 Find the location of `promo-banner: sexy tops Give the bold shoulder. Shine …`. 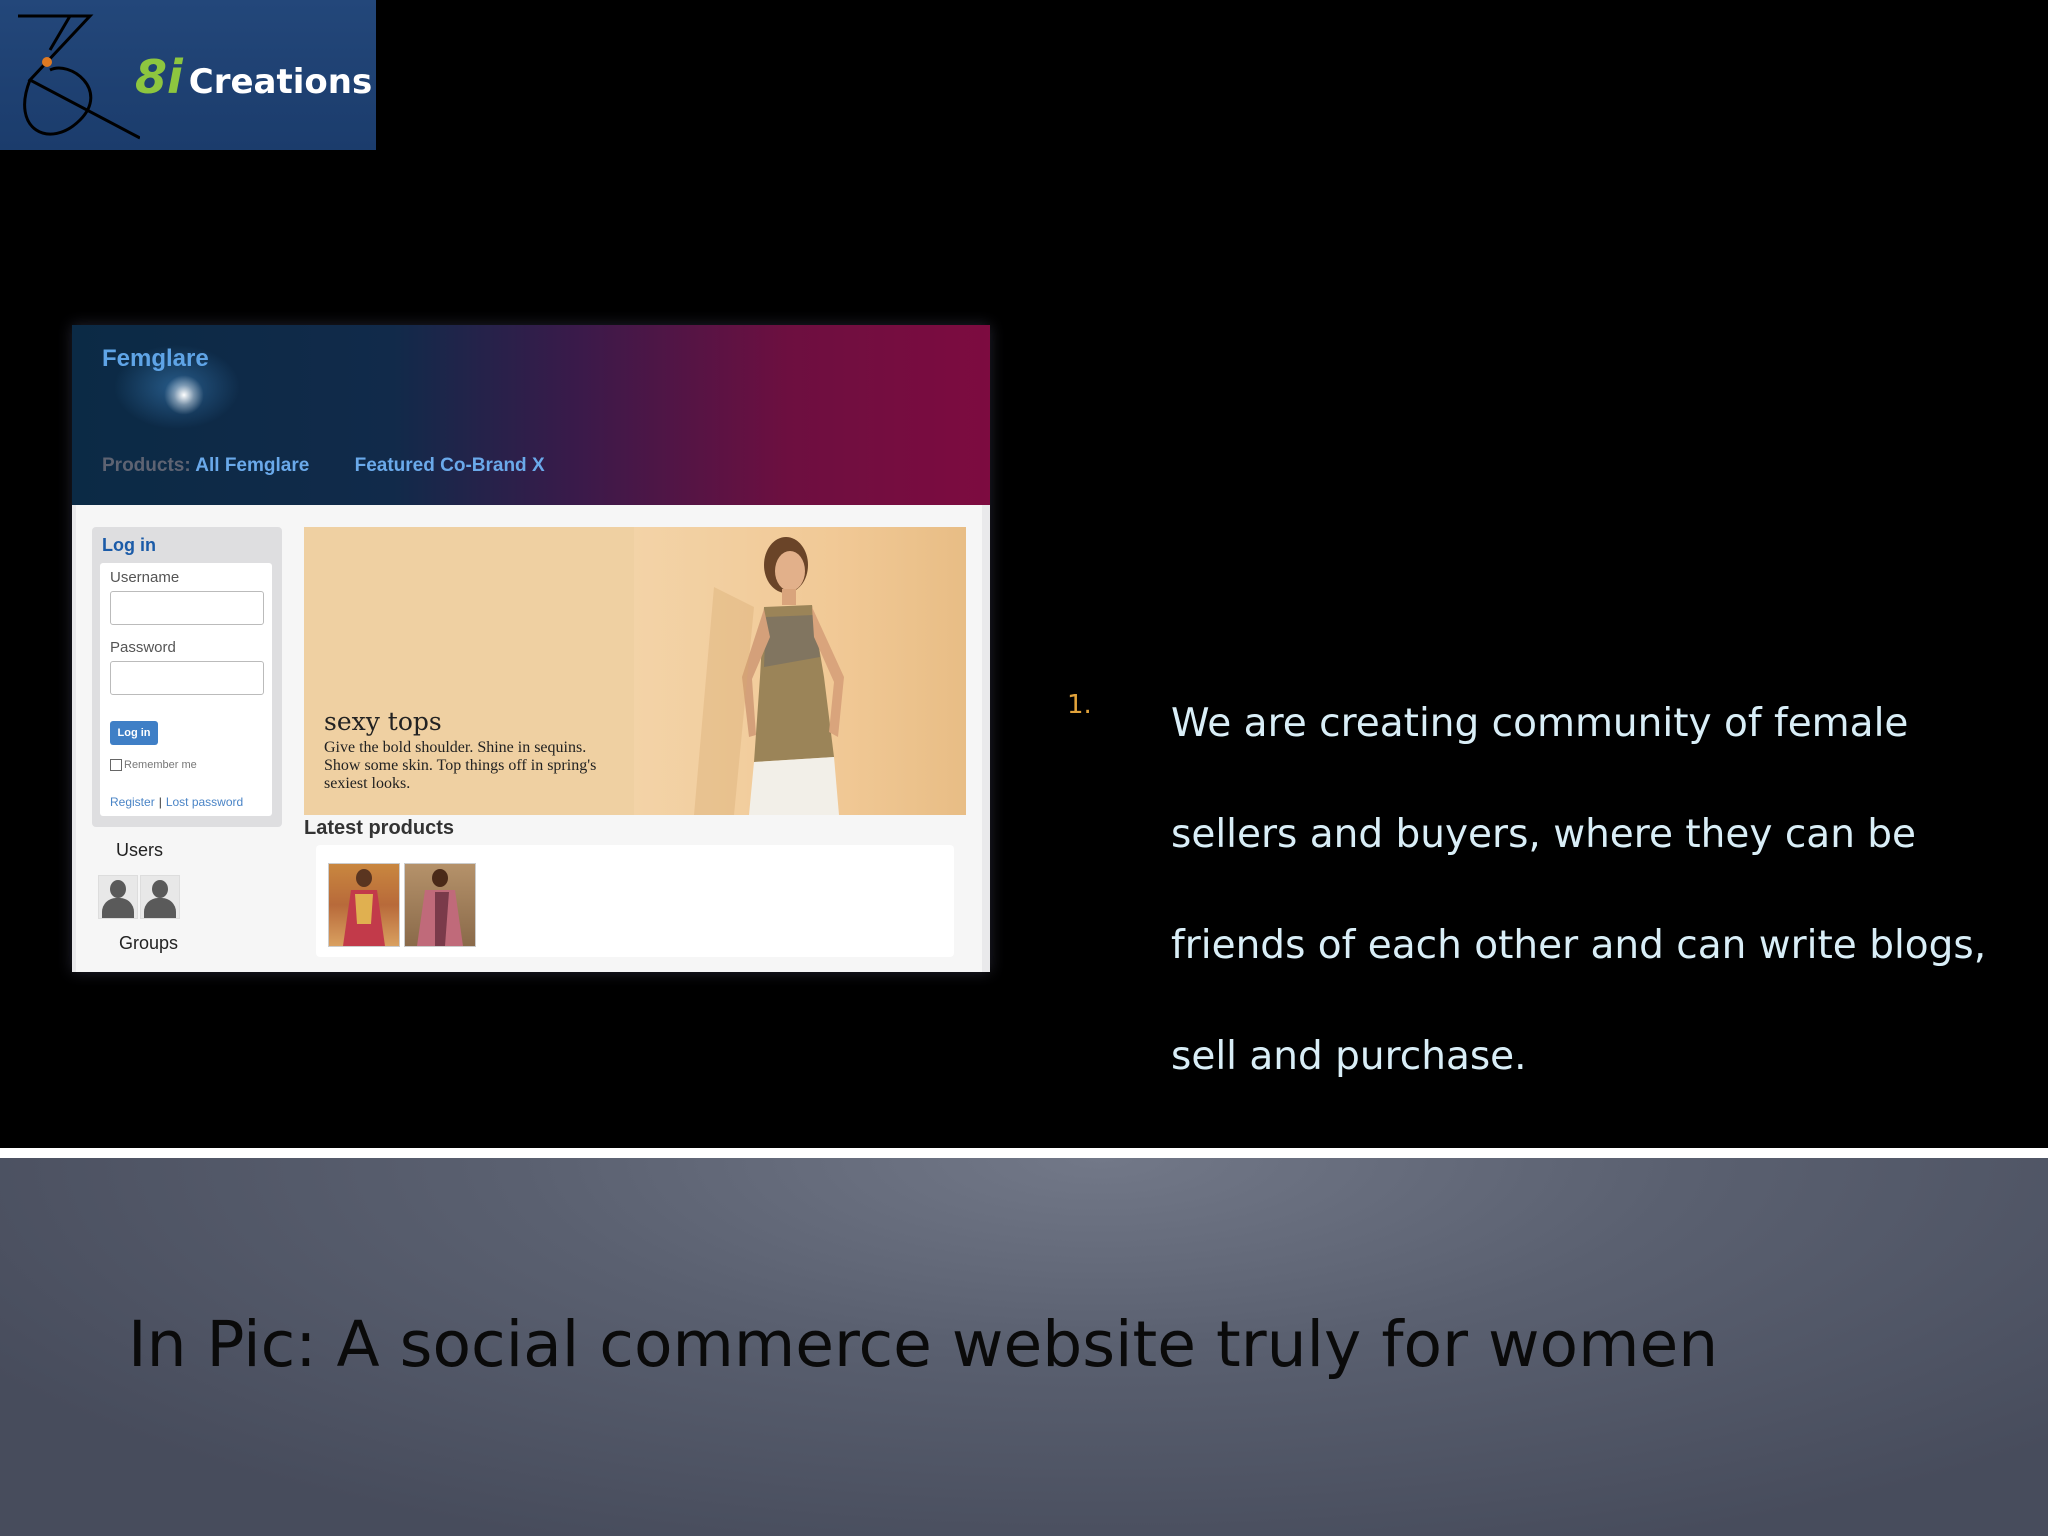

promo-banner: sexy tops Give the bold shoulder. Shine … is located at coordinates (635, 671).